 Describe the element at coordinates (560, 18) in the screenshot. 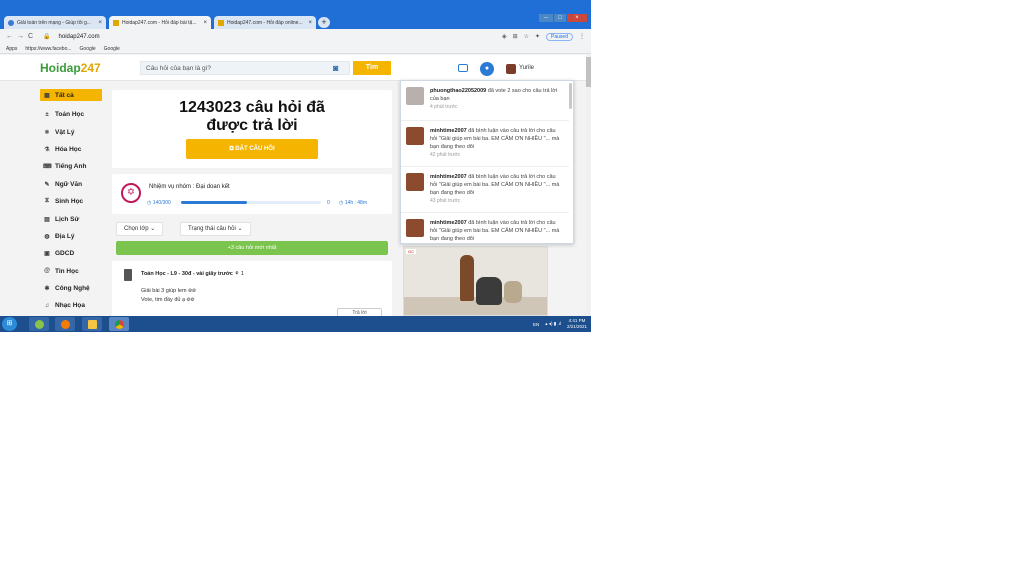

I see `maximize-button: □` at that location.